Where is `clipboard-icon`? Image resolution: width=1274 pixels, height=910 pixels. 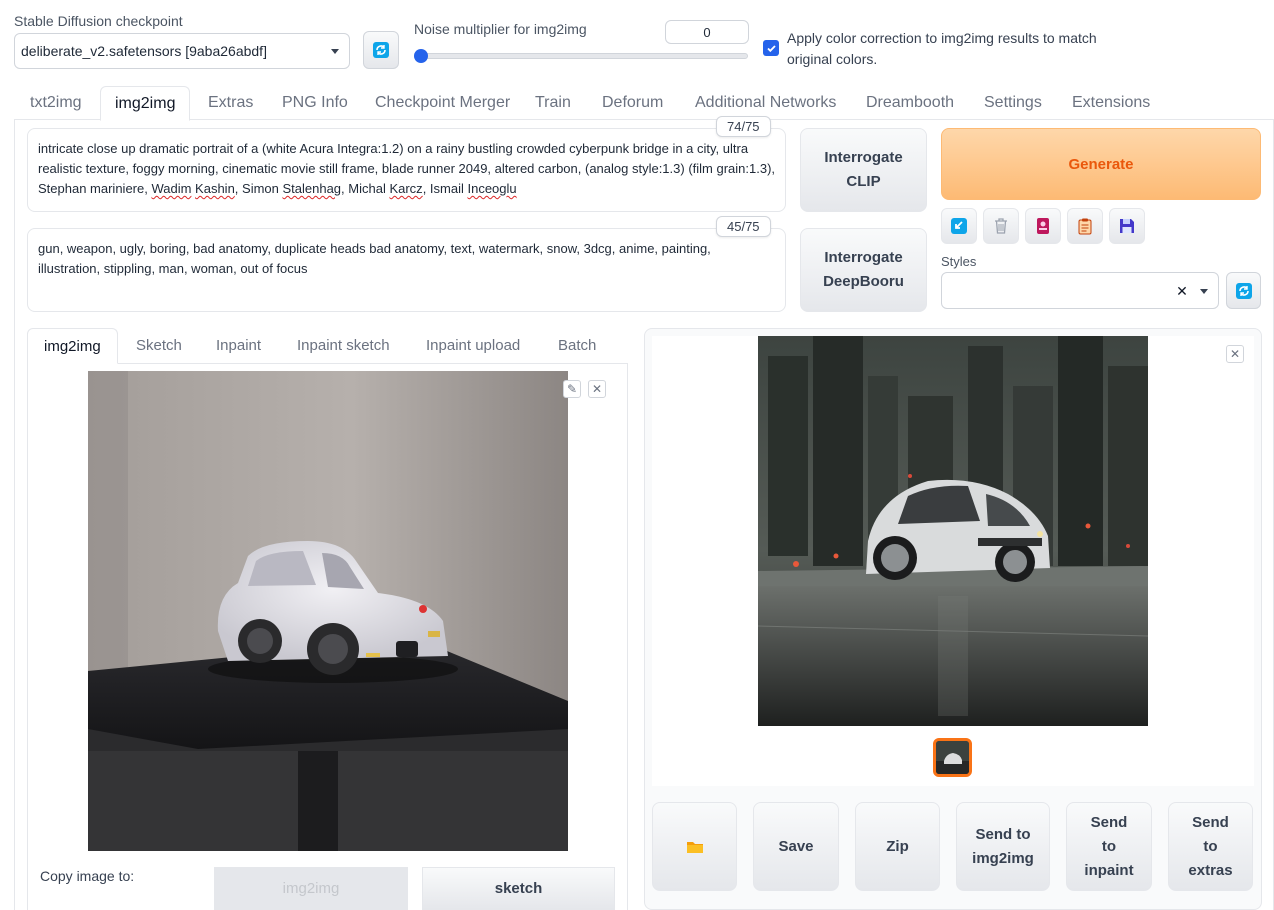
clipboard-icon is located at coordinates (1085, 226).